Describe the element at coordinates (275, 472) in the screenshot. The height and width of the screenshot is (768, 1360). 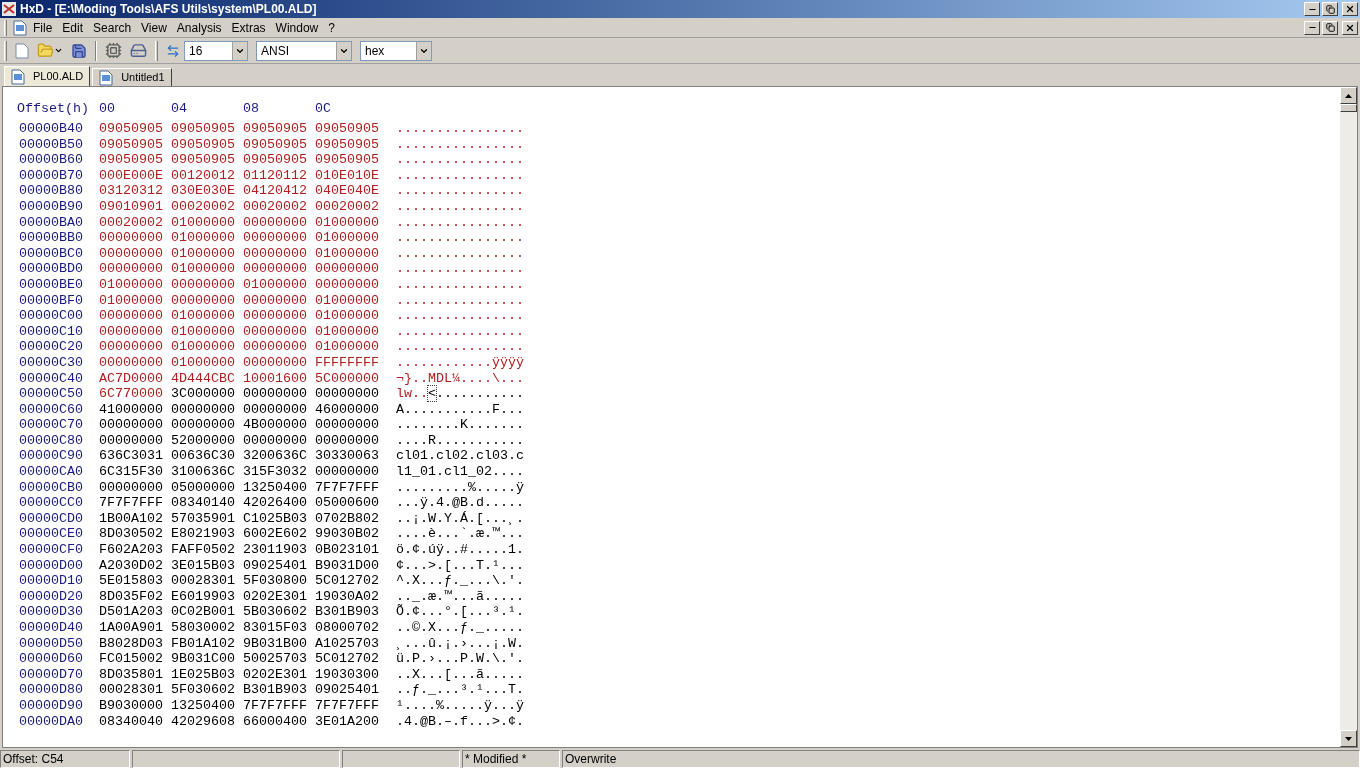
I see `hex-bytes: 315F3032` at that location.